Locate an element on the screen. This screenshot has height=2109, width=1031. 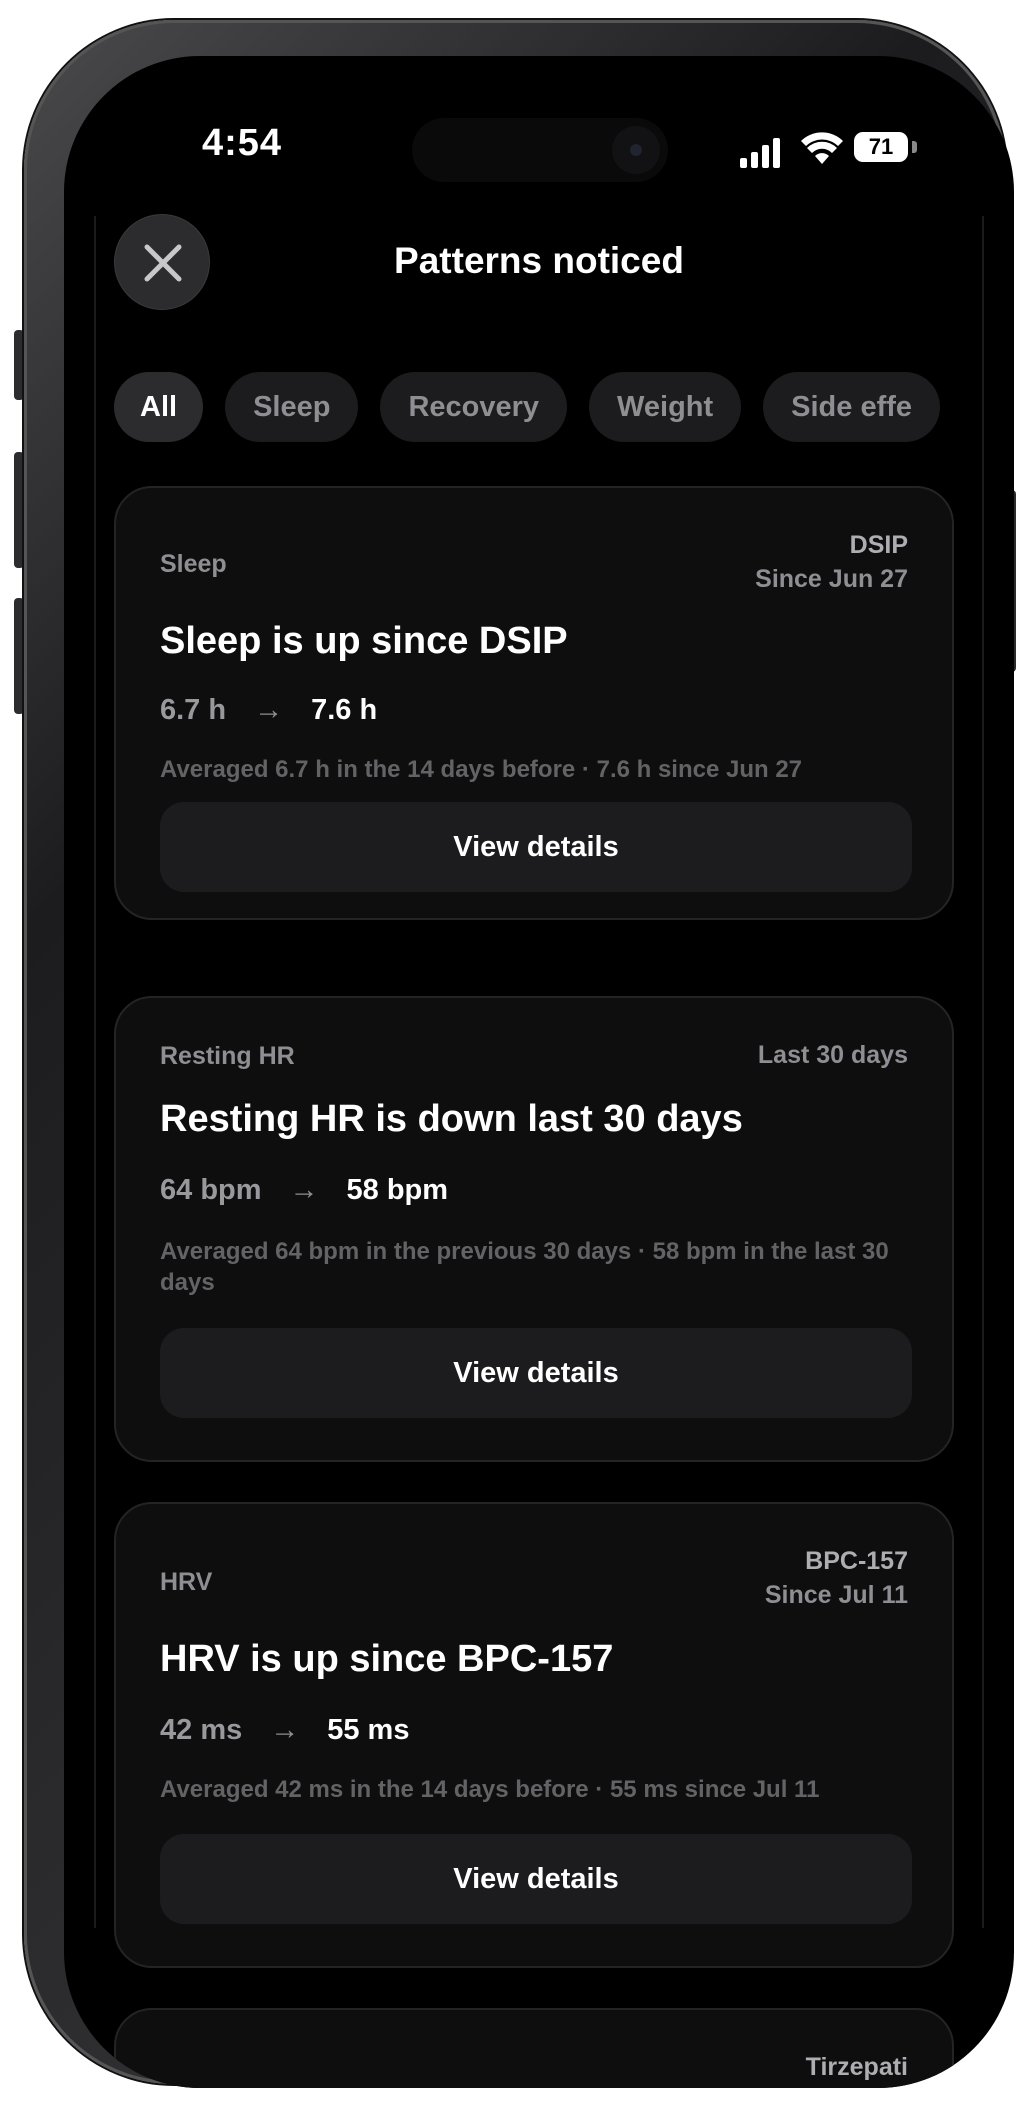
filter-chip-recovery: Recovery is located at coordinates (474, 407).